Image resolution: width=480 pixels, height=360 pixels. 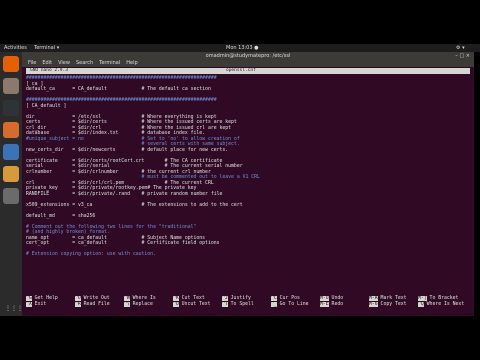 I want to click on shortcut-label: Uncut Text, so click(x=194, y=304).